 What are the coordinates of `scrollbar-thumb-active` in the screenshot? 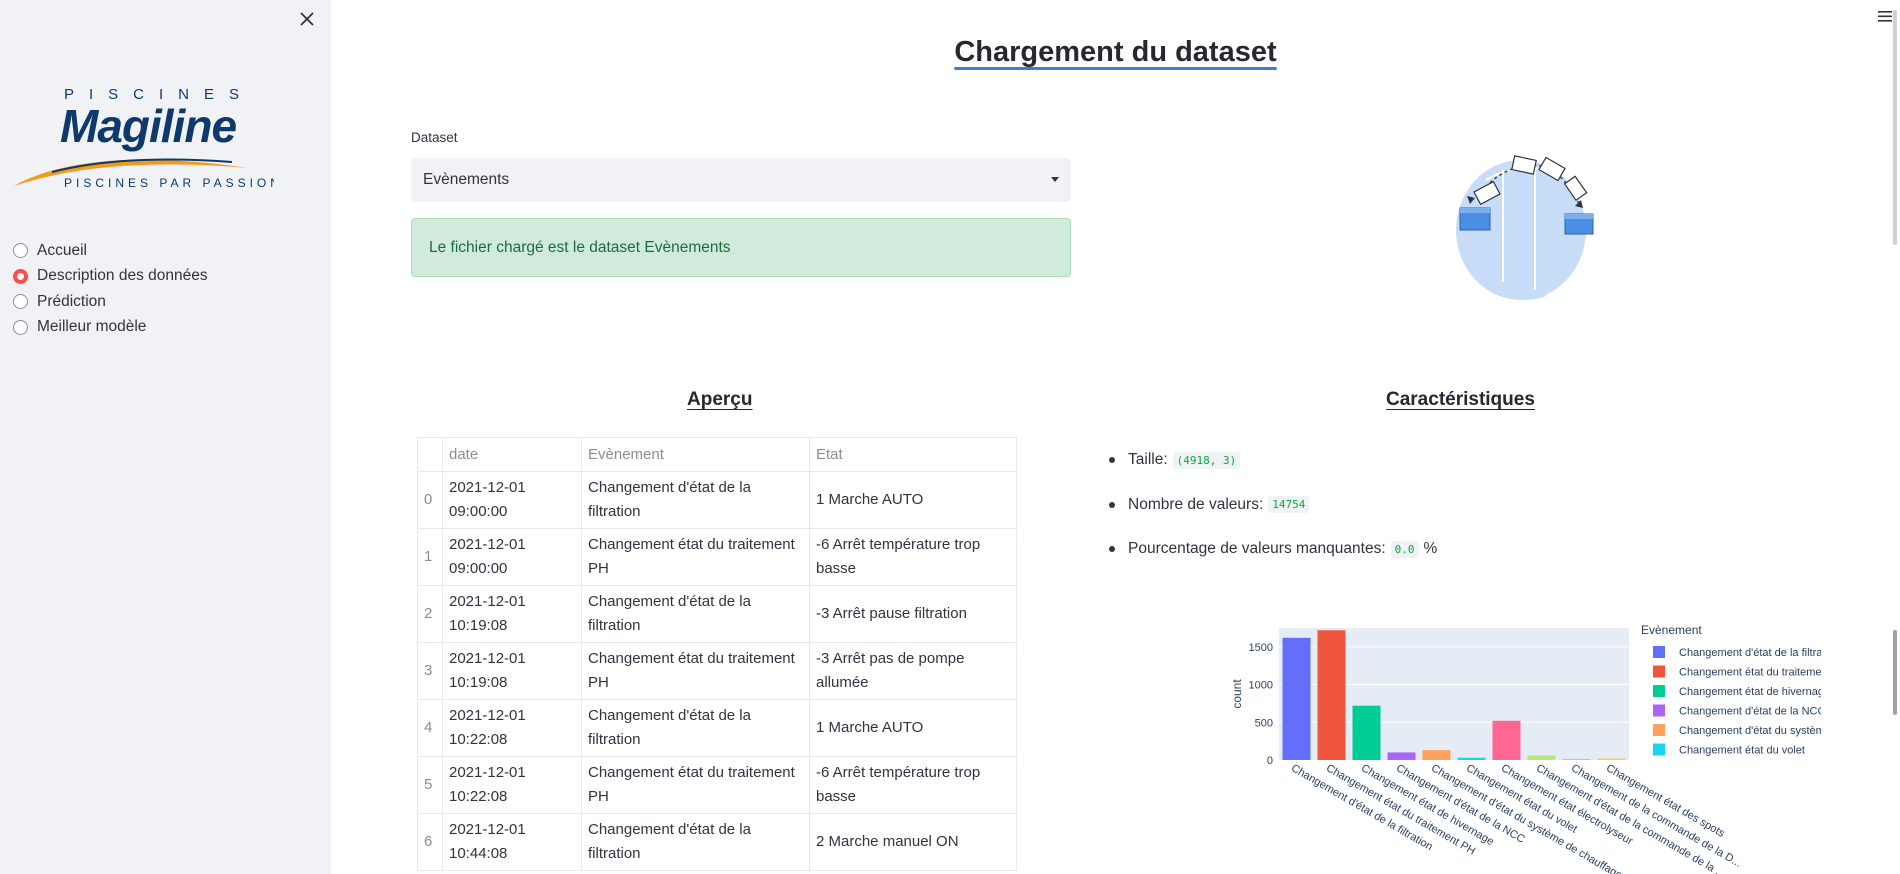 It's located at (1895, 672).